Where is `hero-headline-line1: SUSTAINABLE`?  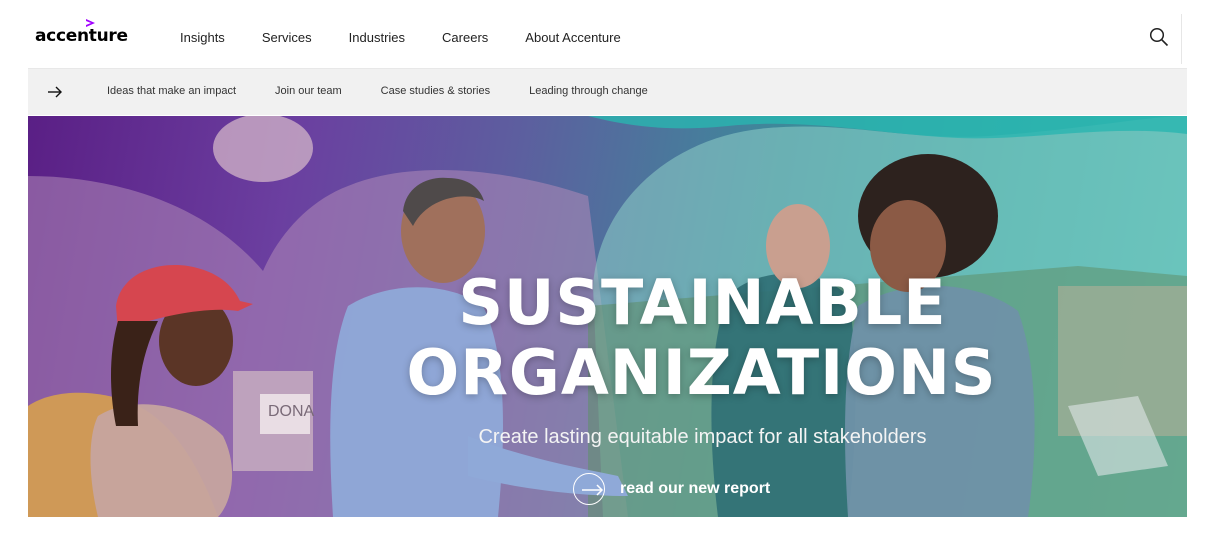
hero-headline-line1: SUSTAINABLE is located at coordinates (702, 302).